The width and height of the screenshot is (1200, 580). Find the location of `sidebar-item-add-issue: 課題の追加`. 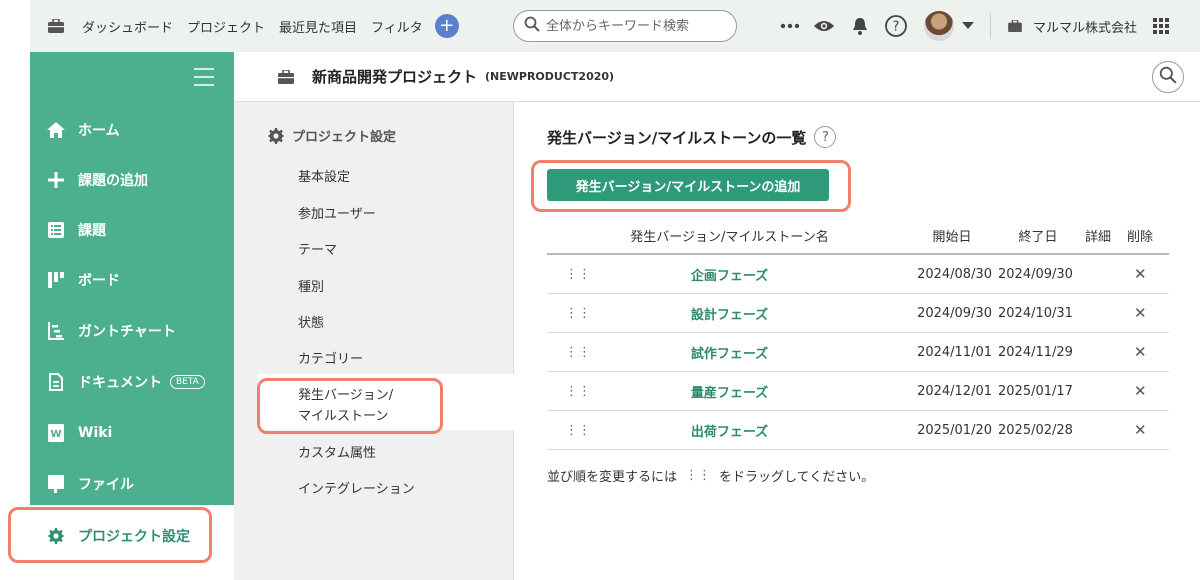

sidebar-item-add-issue: 課題の追加 is located at coordinates (132, 180).